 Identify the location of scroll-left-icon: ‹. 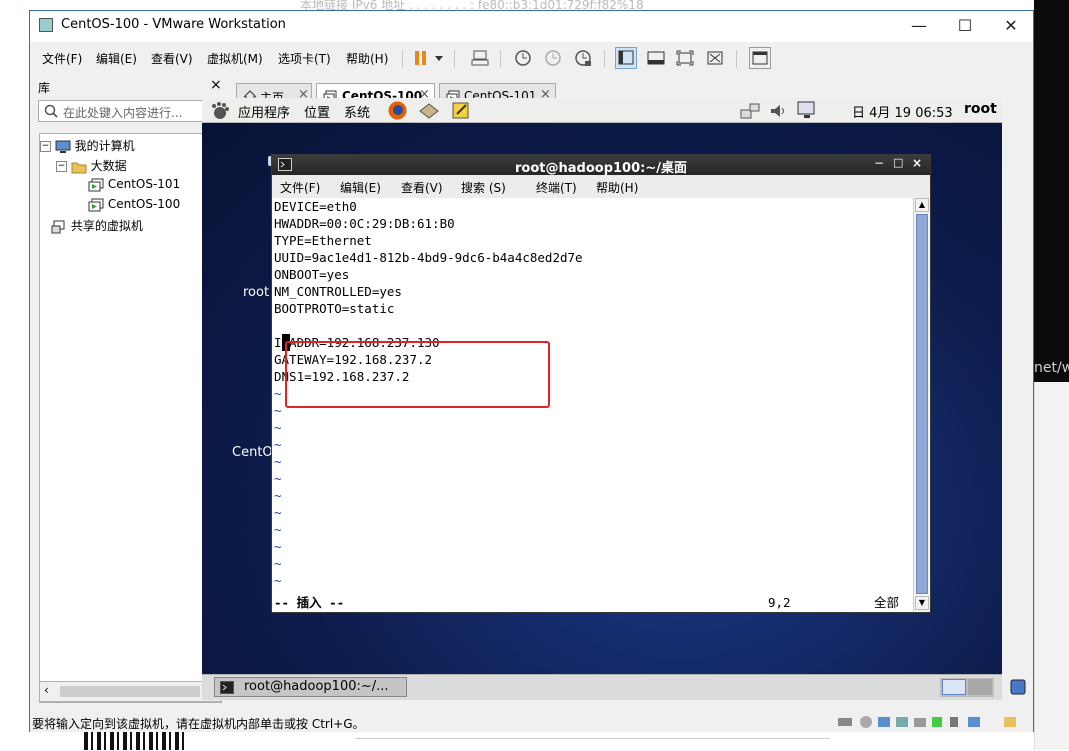
(46, 690).